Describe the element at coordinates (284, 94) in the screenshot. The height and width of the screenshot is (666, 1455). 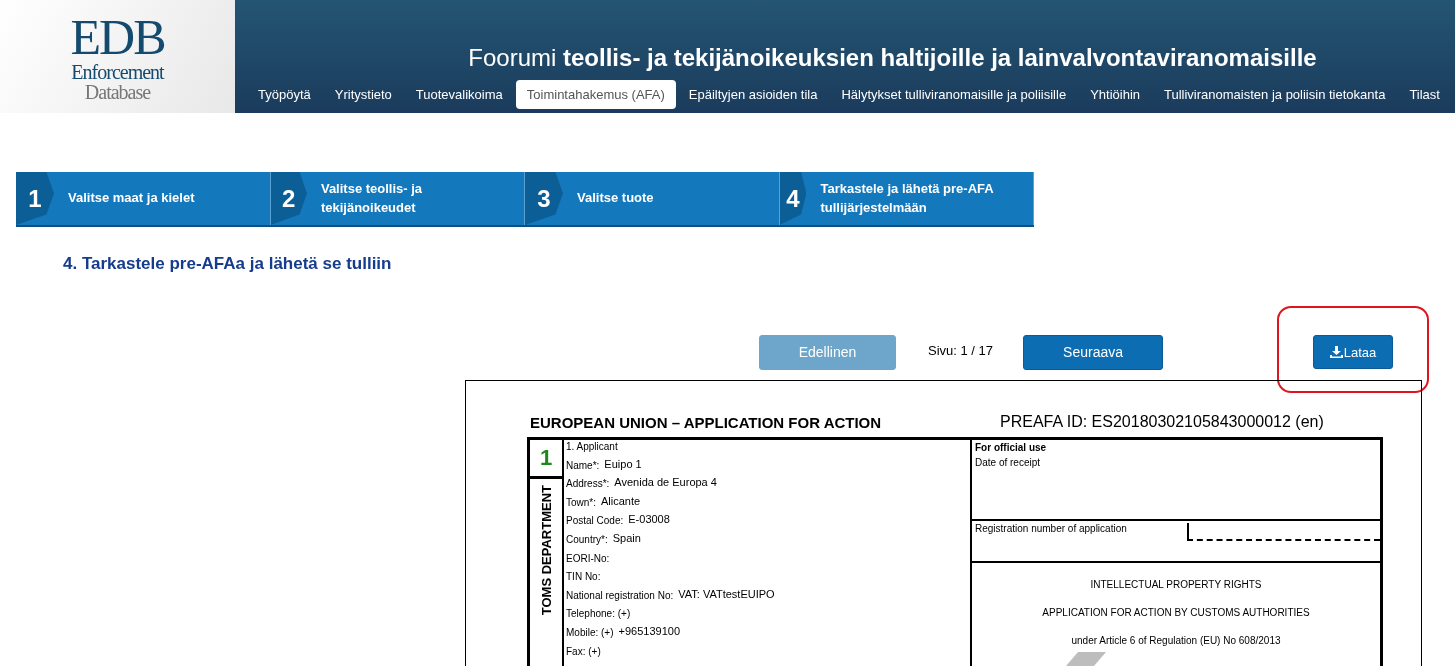
I see `nav-tab: Työpöytä` at that location.